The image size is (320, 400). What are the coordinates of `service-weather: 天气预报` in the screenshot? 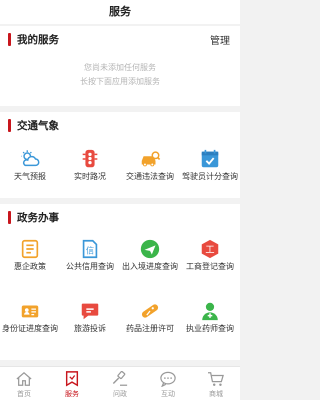 It's located at (30, 165).